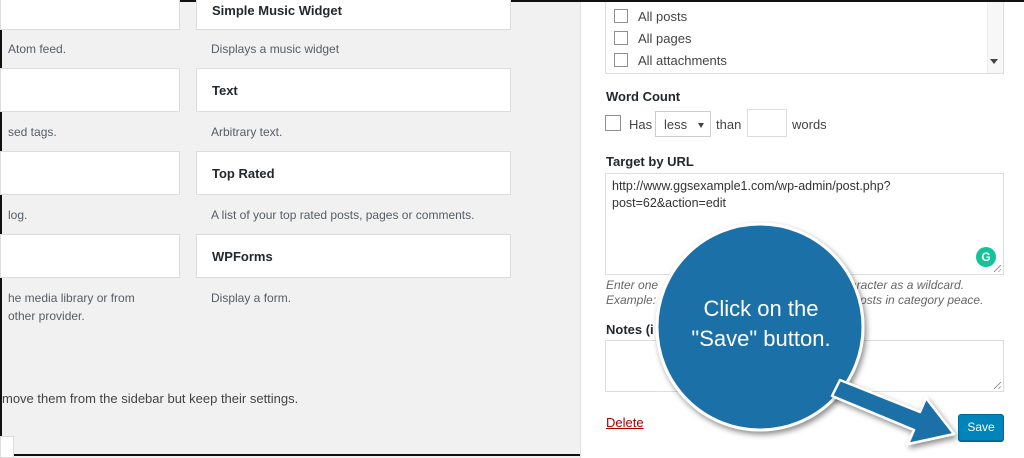 This screenshot has width=1024, height=458. Describe the element at coordinates (761, 308) in the screenshot. I see `callout-line-1: Click on the` at that location.